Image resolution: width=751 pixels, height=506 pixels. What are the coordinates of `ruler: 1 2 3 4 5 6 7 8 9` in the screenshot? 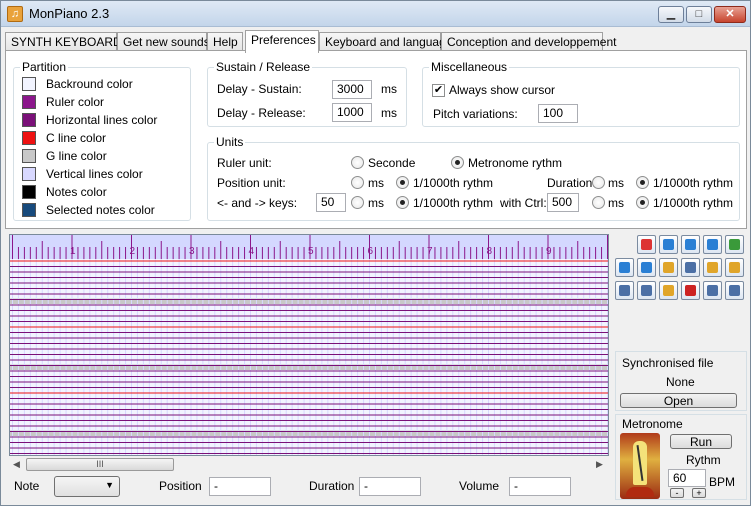 It's located at (309, 247).